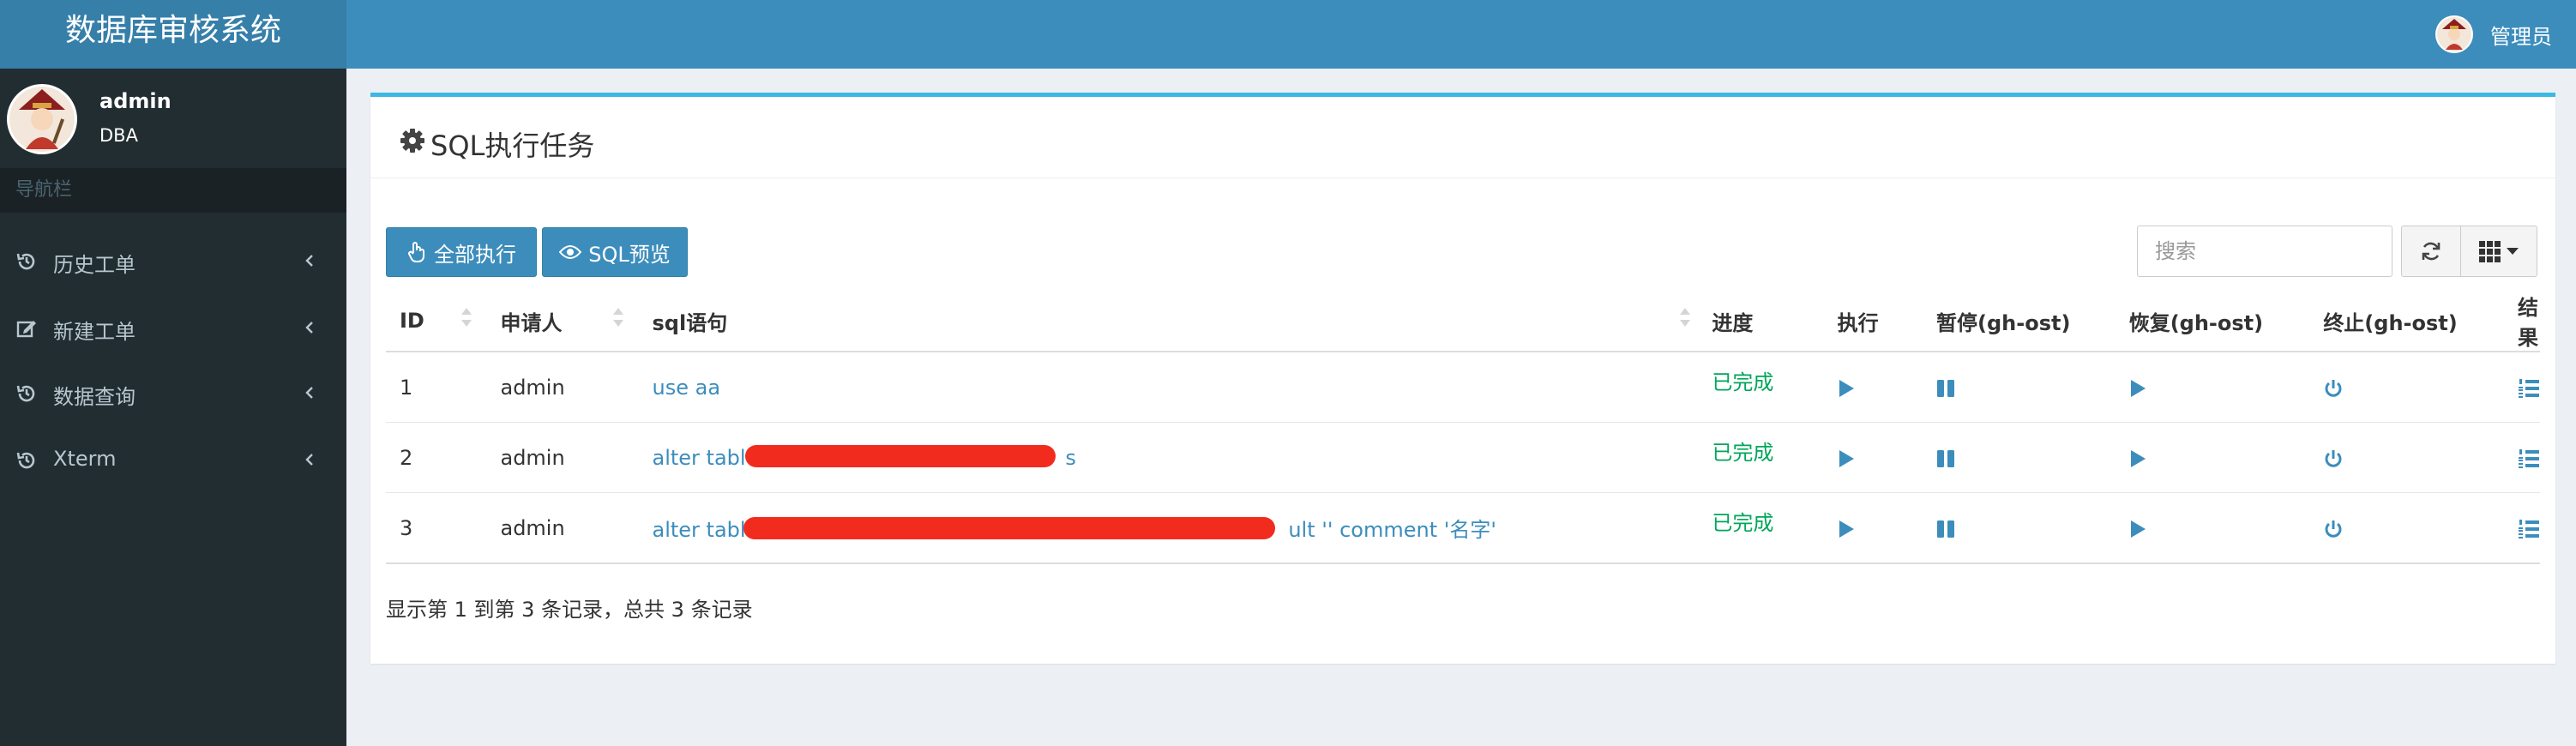 The image size is (2576, 746). I want to click on cell-sql: alter table ult '' comment '名字', so click(1168, 528).